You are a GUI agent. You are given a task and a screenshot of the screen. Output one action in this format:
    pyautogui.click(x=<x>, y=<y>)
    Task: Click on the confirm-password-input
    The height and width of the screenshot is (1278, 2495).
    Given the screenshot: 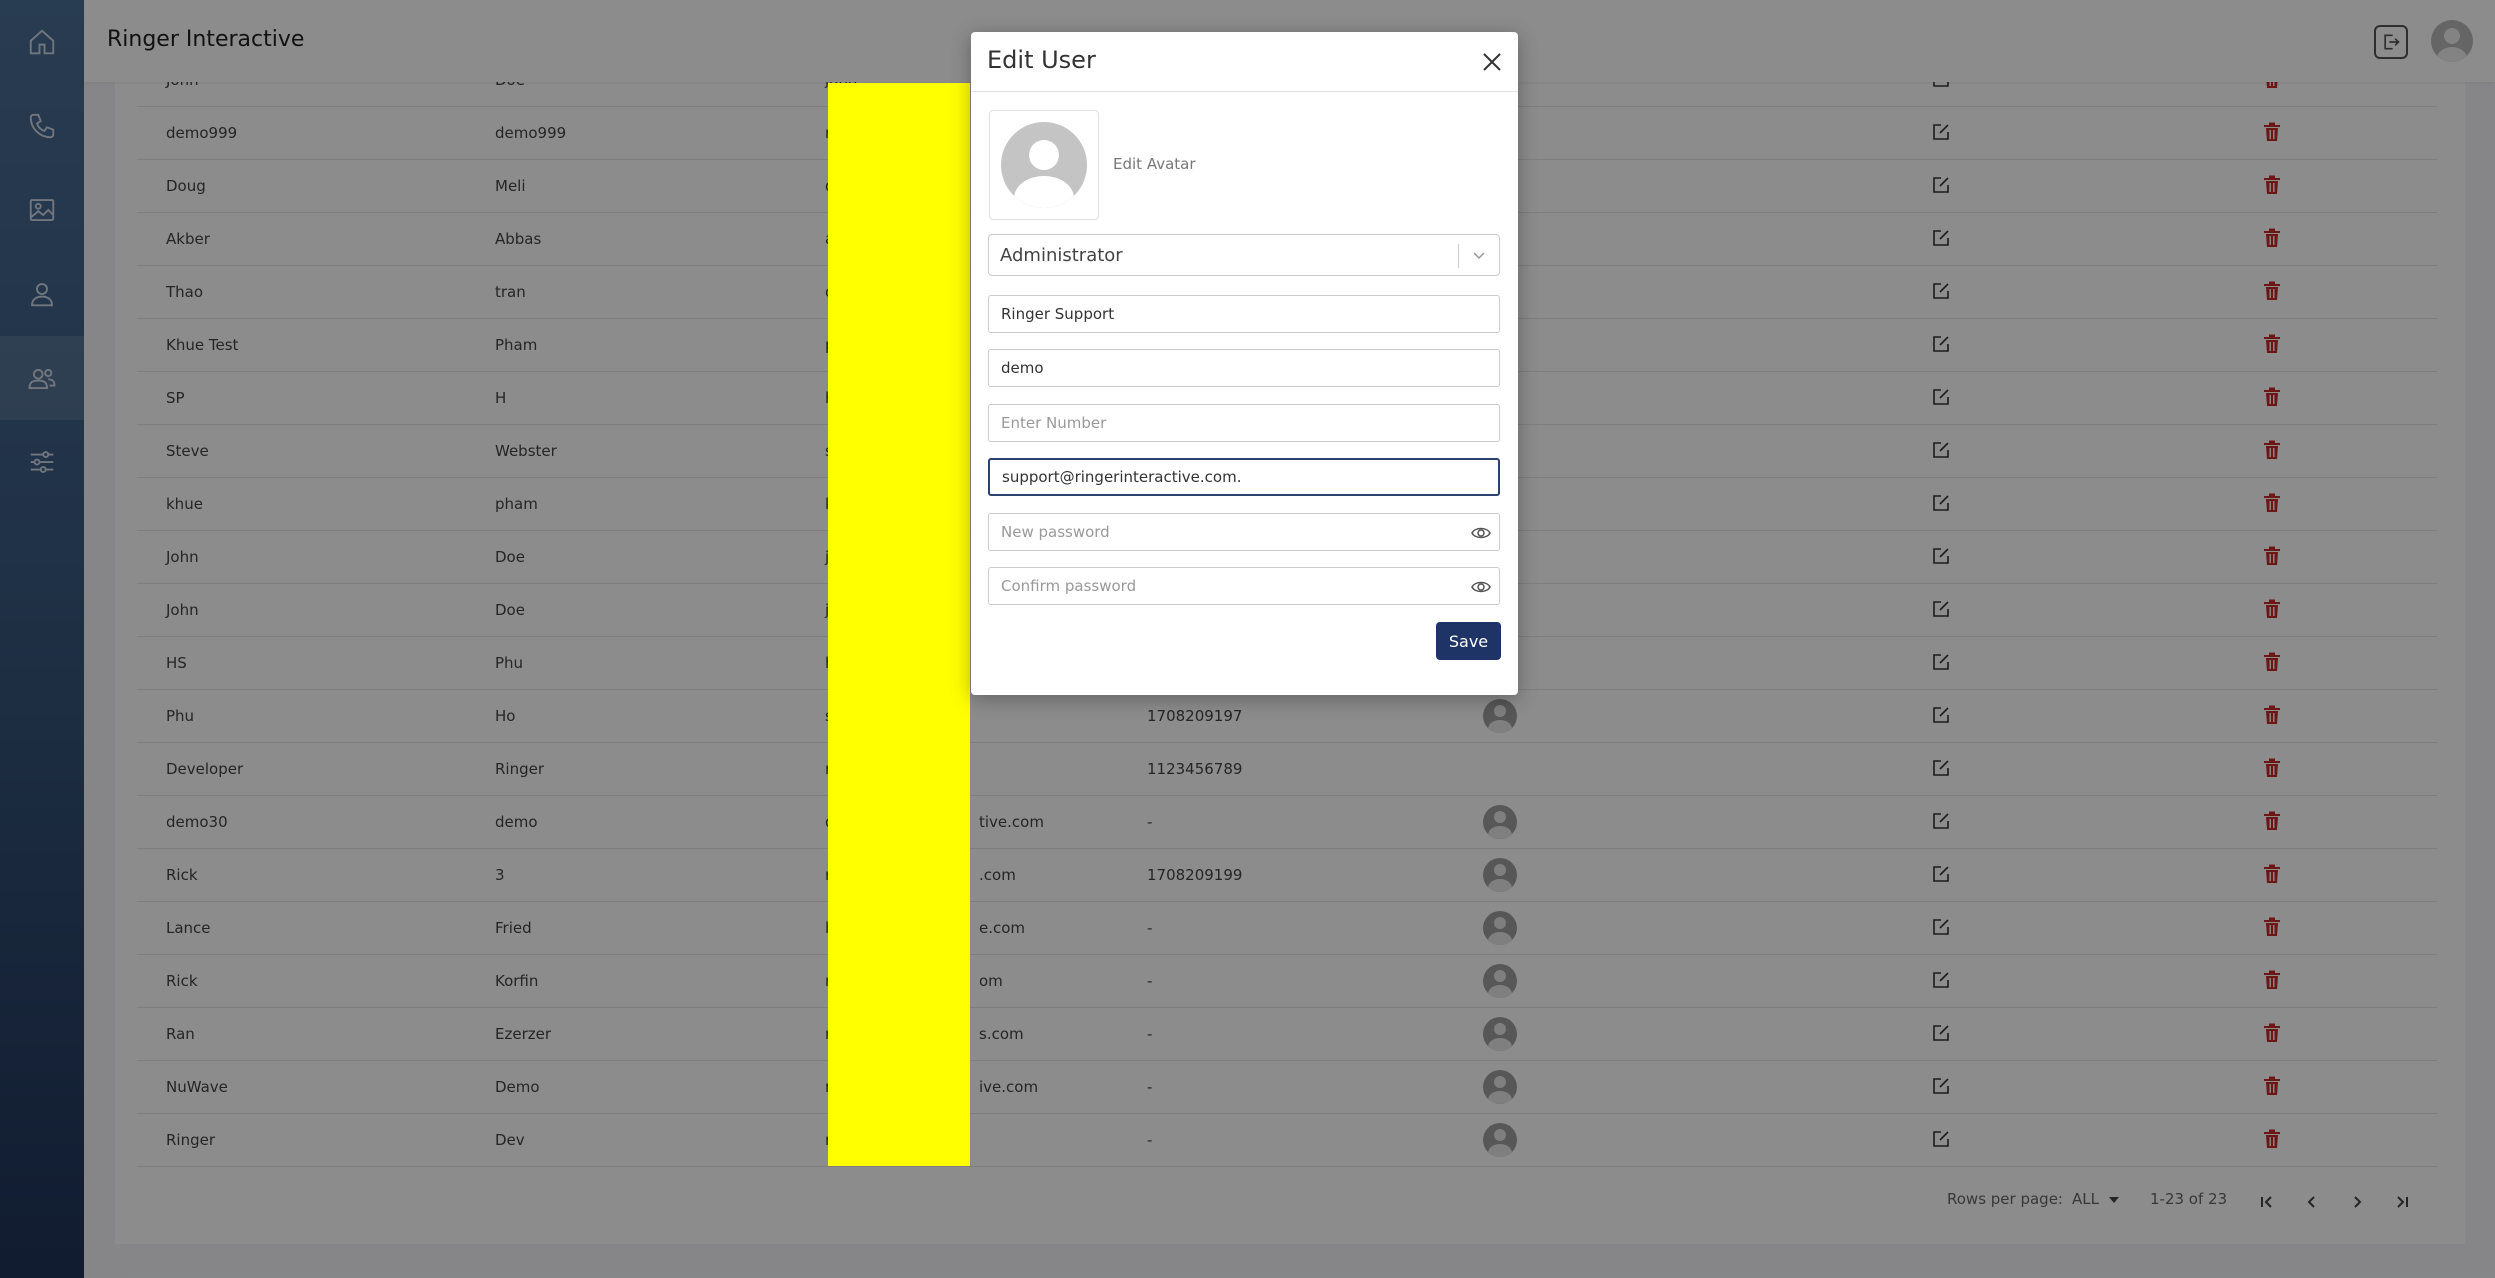 What is the action you would take?
    pyautogui.click(x=1244, y=586)
    